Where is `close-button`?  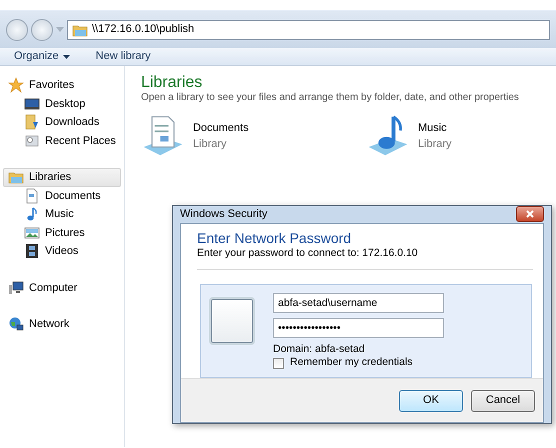 close-button is located at coordinates (530, 214).